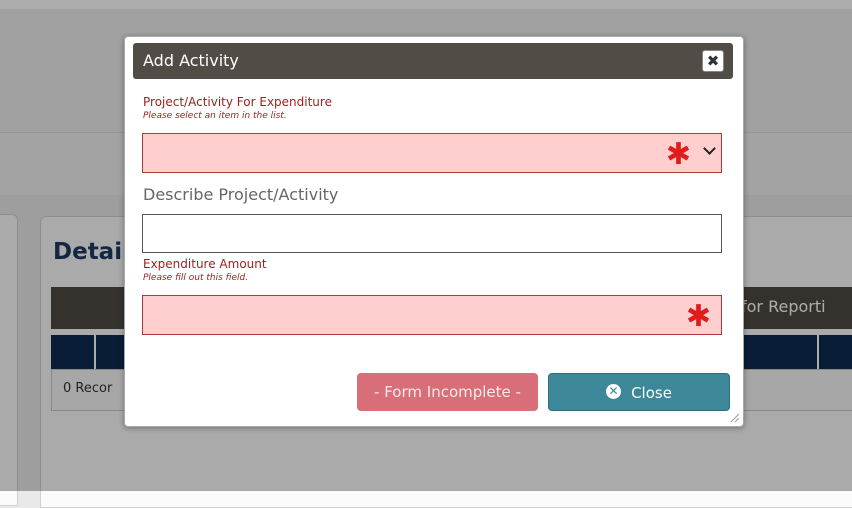 The image size is (852, 508). Describe the element at coordinates (734, 417) in the screenshot. I see `resize-grip-icon` at that location.